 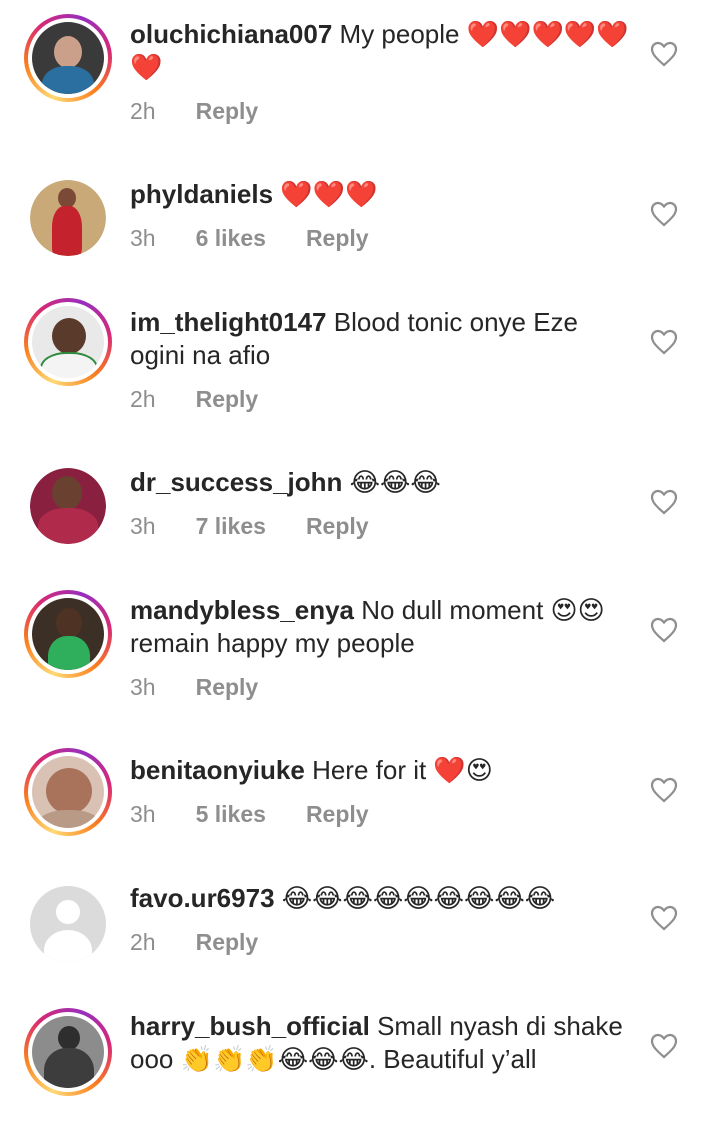 I want to click on default-avatar, so click(x=68, y=924).